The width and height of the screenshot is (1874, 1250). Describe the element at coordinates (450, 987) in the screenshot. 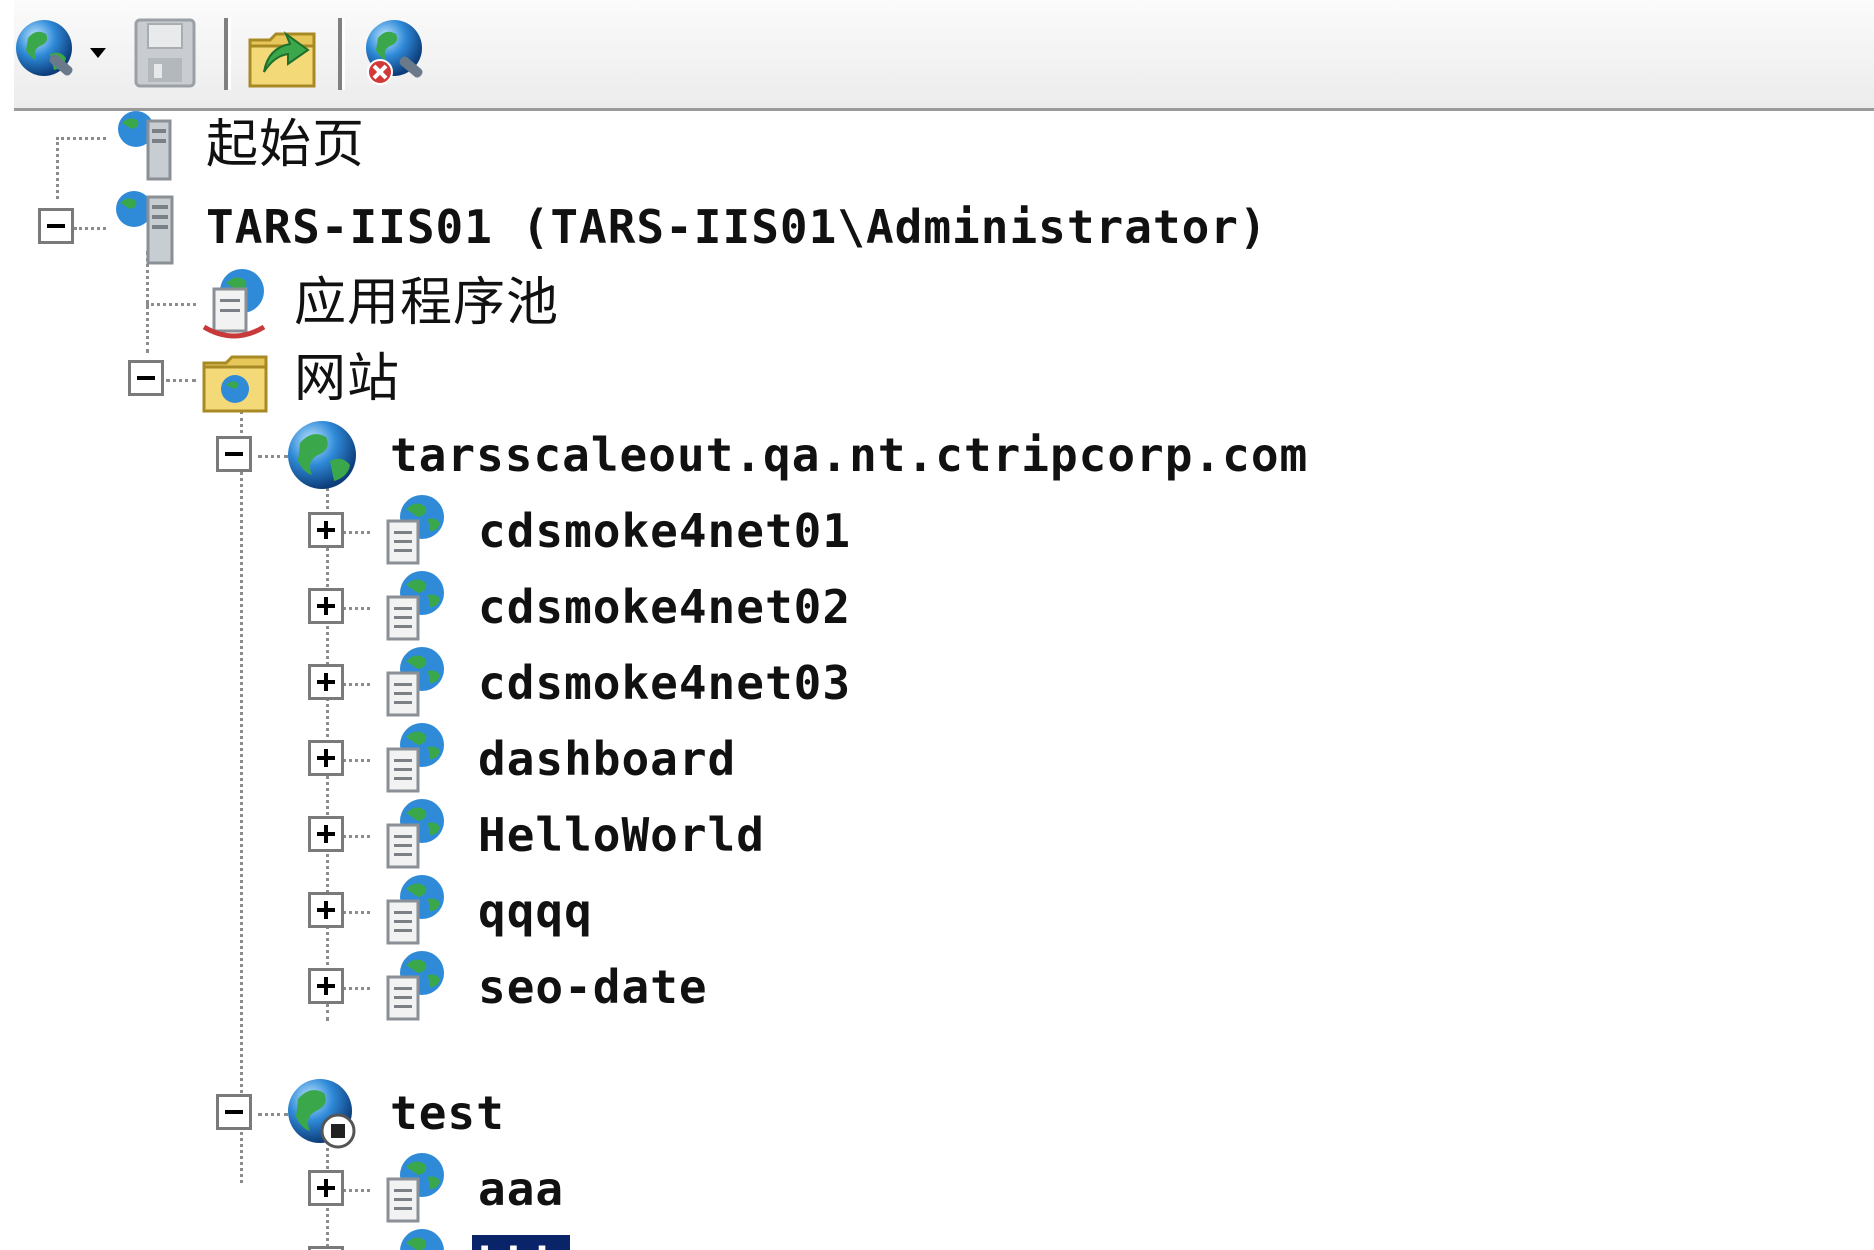

I see `tree-node-application: seo-date` at that location.